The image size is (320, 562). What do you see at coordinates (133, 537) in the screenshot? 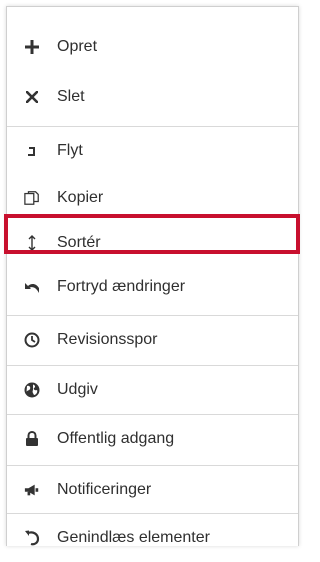
I see `menu-item-label: Genindlæs elementer` at bounding box center [133, 537].